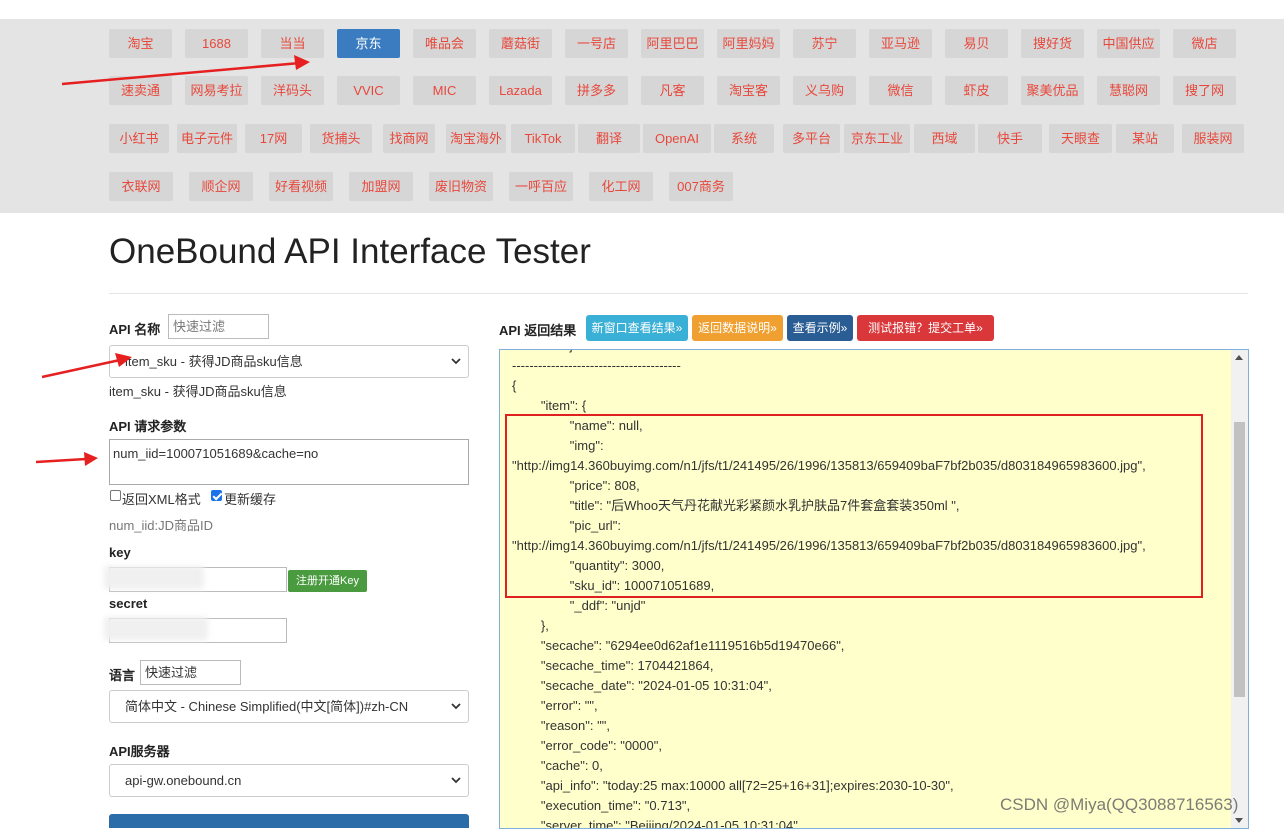 Image resolution: width=1284 pixels, height=829 pixels. What do you see at coordinates (161, 499) in the screenshot?
I see `xml-checkbox-label: 返回XML格式` at bounding box center [161, 499].